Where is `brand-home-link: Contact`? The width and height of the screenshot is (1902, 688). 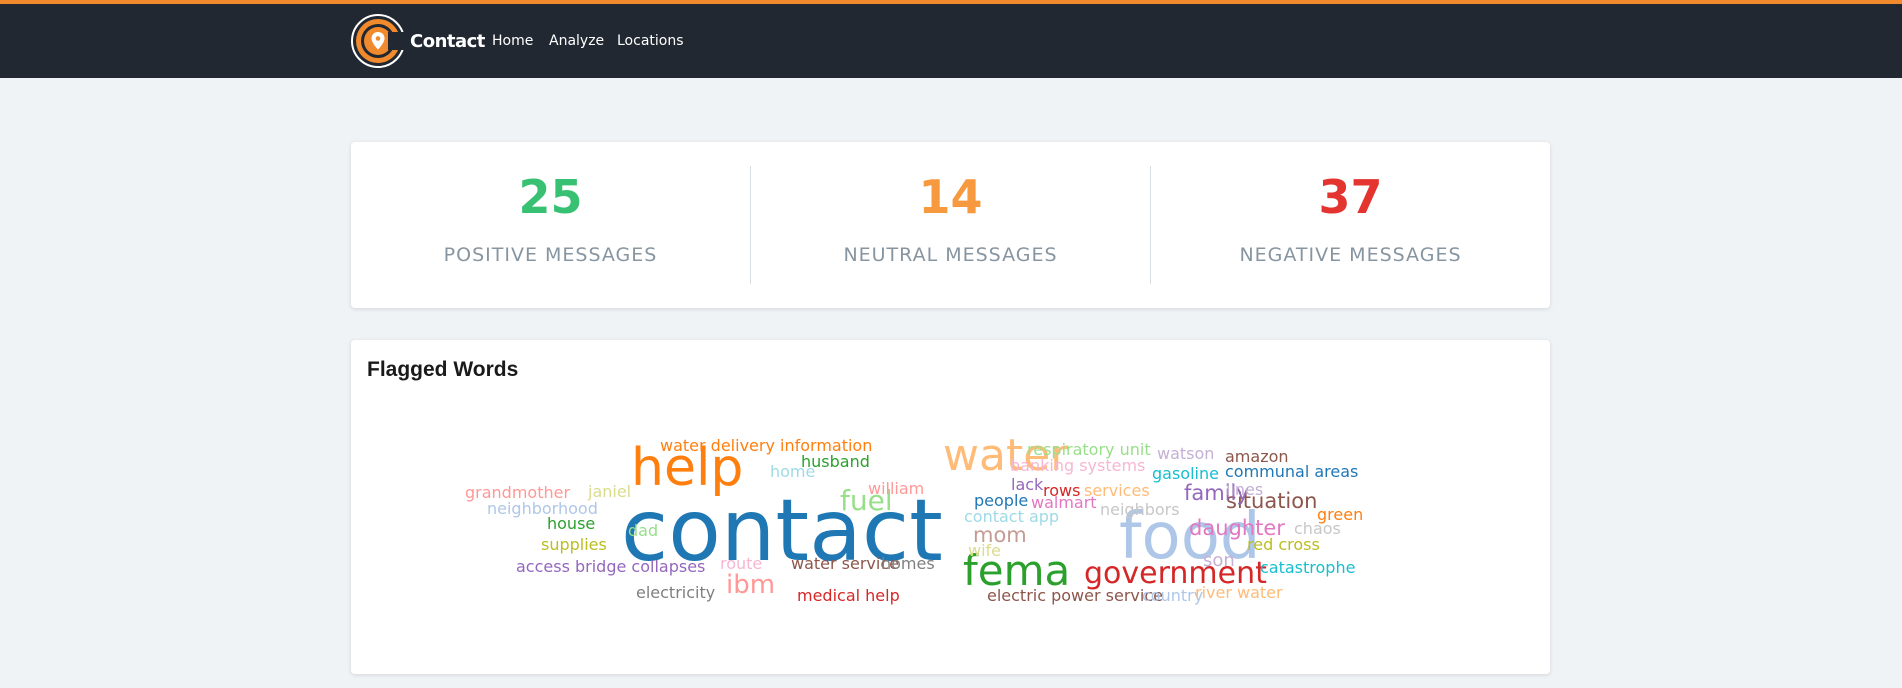
brand-home-link: Contact is located at coordinates (417, 41).